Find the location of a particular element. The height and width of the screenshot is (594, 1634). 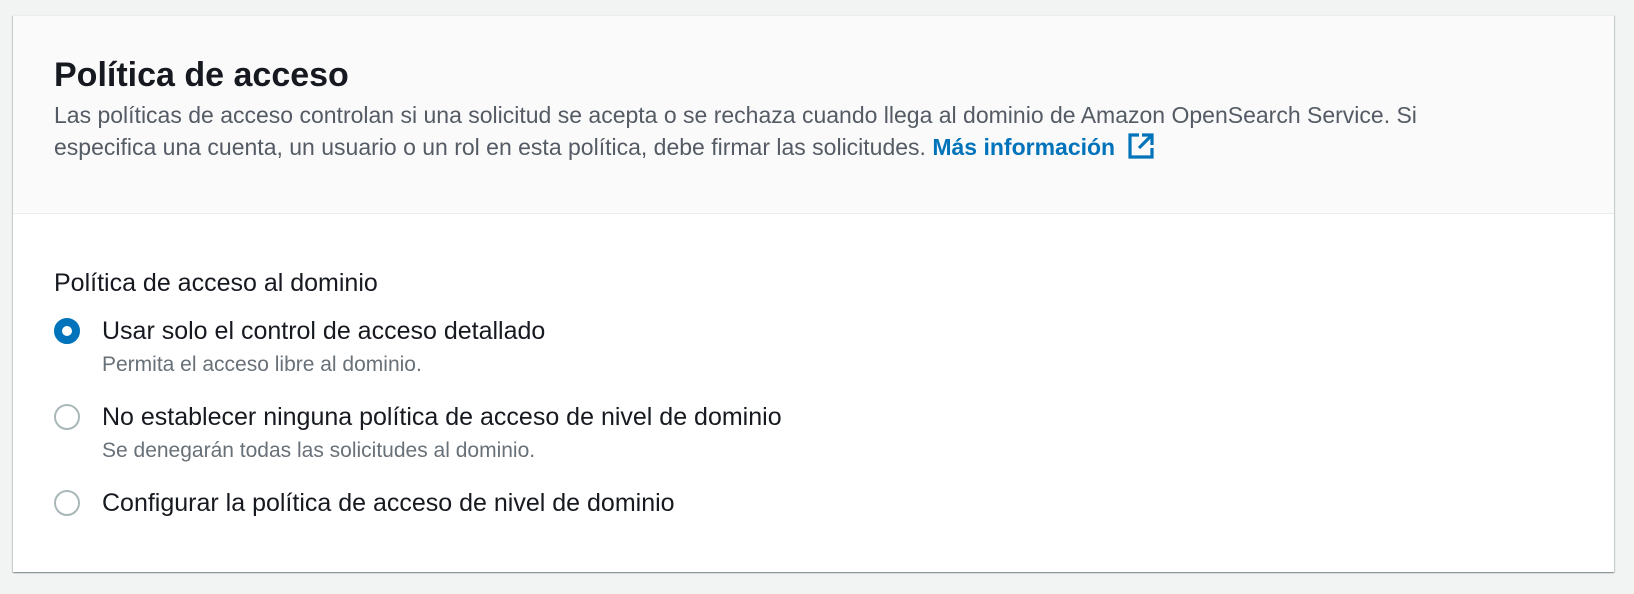

external-link-icon is located at coordinates (1141, 146).